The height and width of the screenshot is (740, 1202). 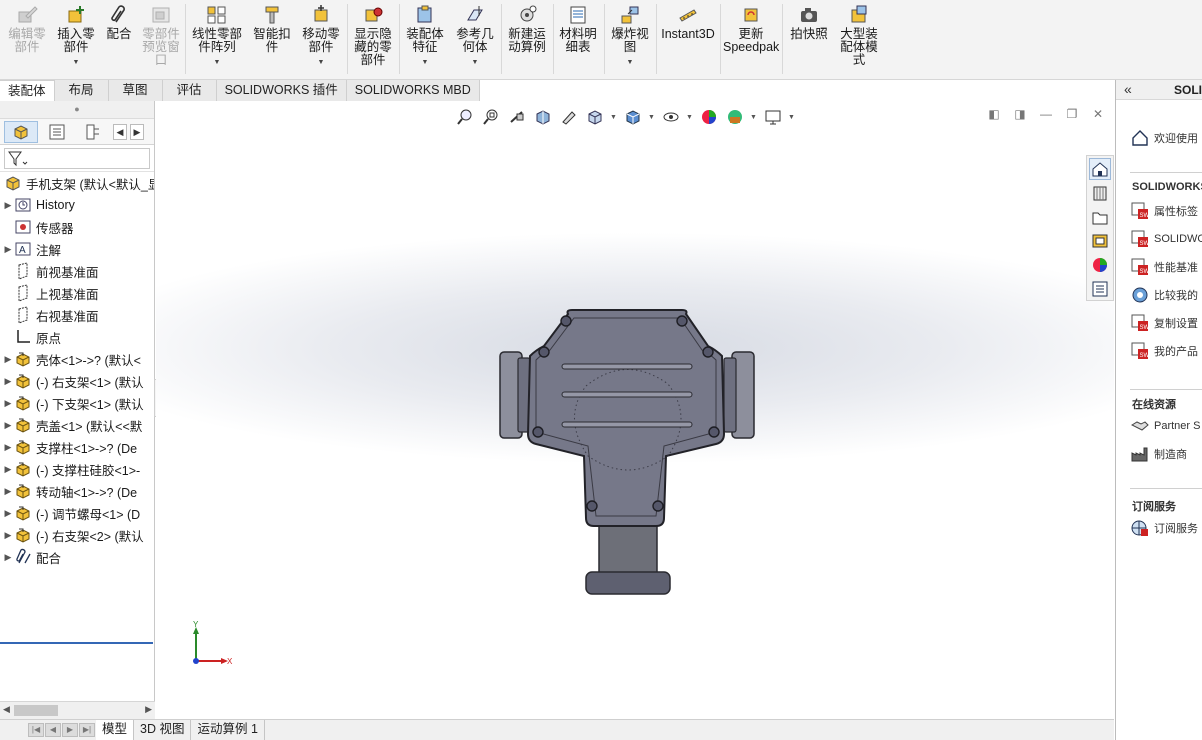 What do you see at coordinates (1100, 217) in the screenshot?
I see `tab-file-explorer` at bounding box center [1100, 217].